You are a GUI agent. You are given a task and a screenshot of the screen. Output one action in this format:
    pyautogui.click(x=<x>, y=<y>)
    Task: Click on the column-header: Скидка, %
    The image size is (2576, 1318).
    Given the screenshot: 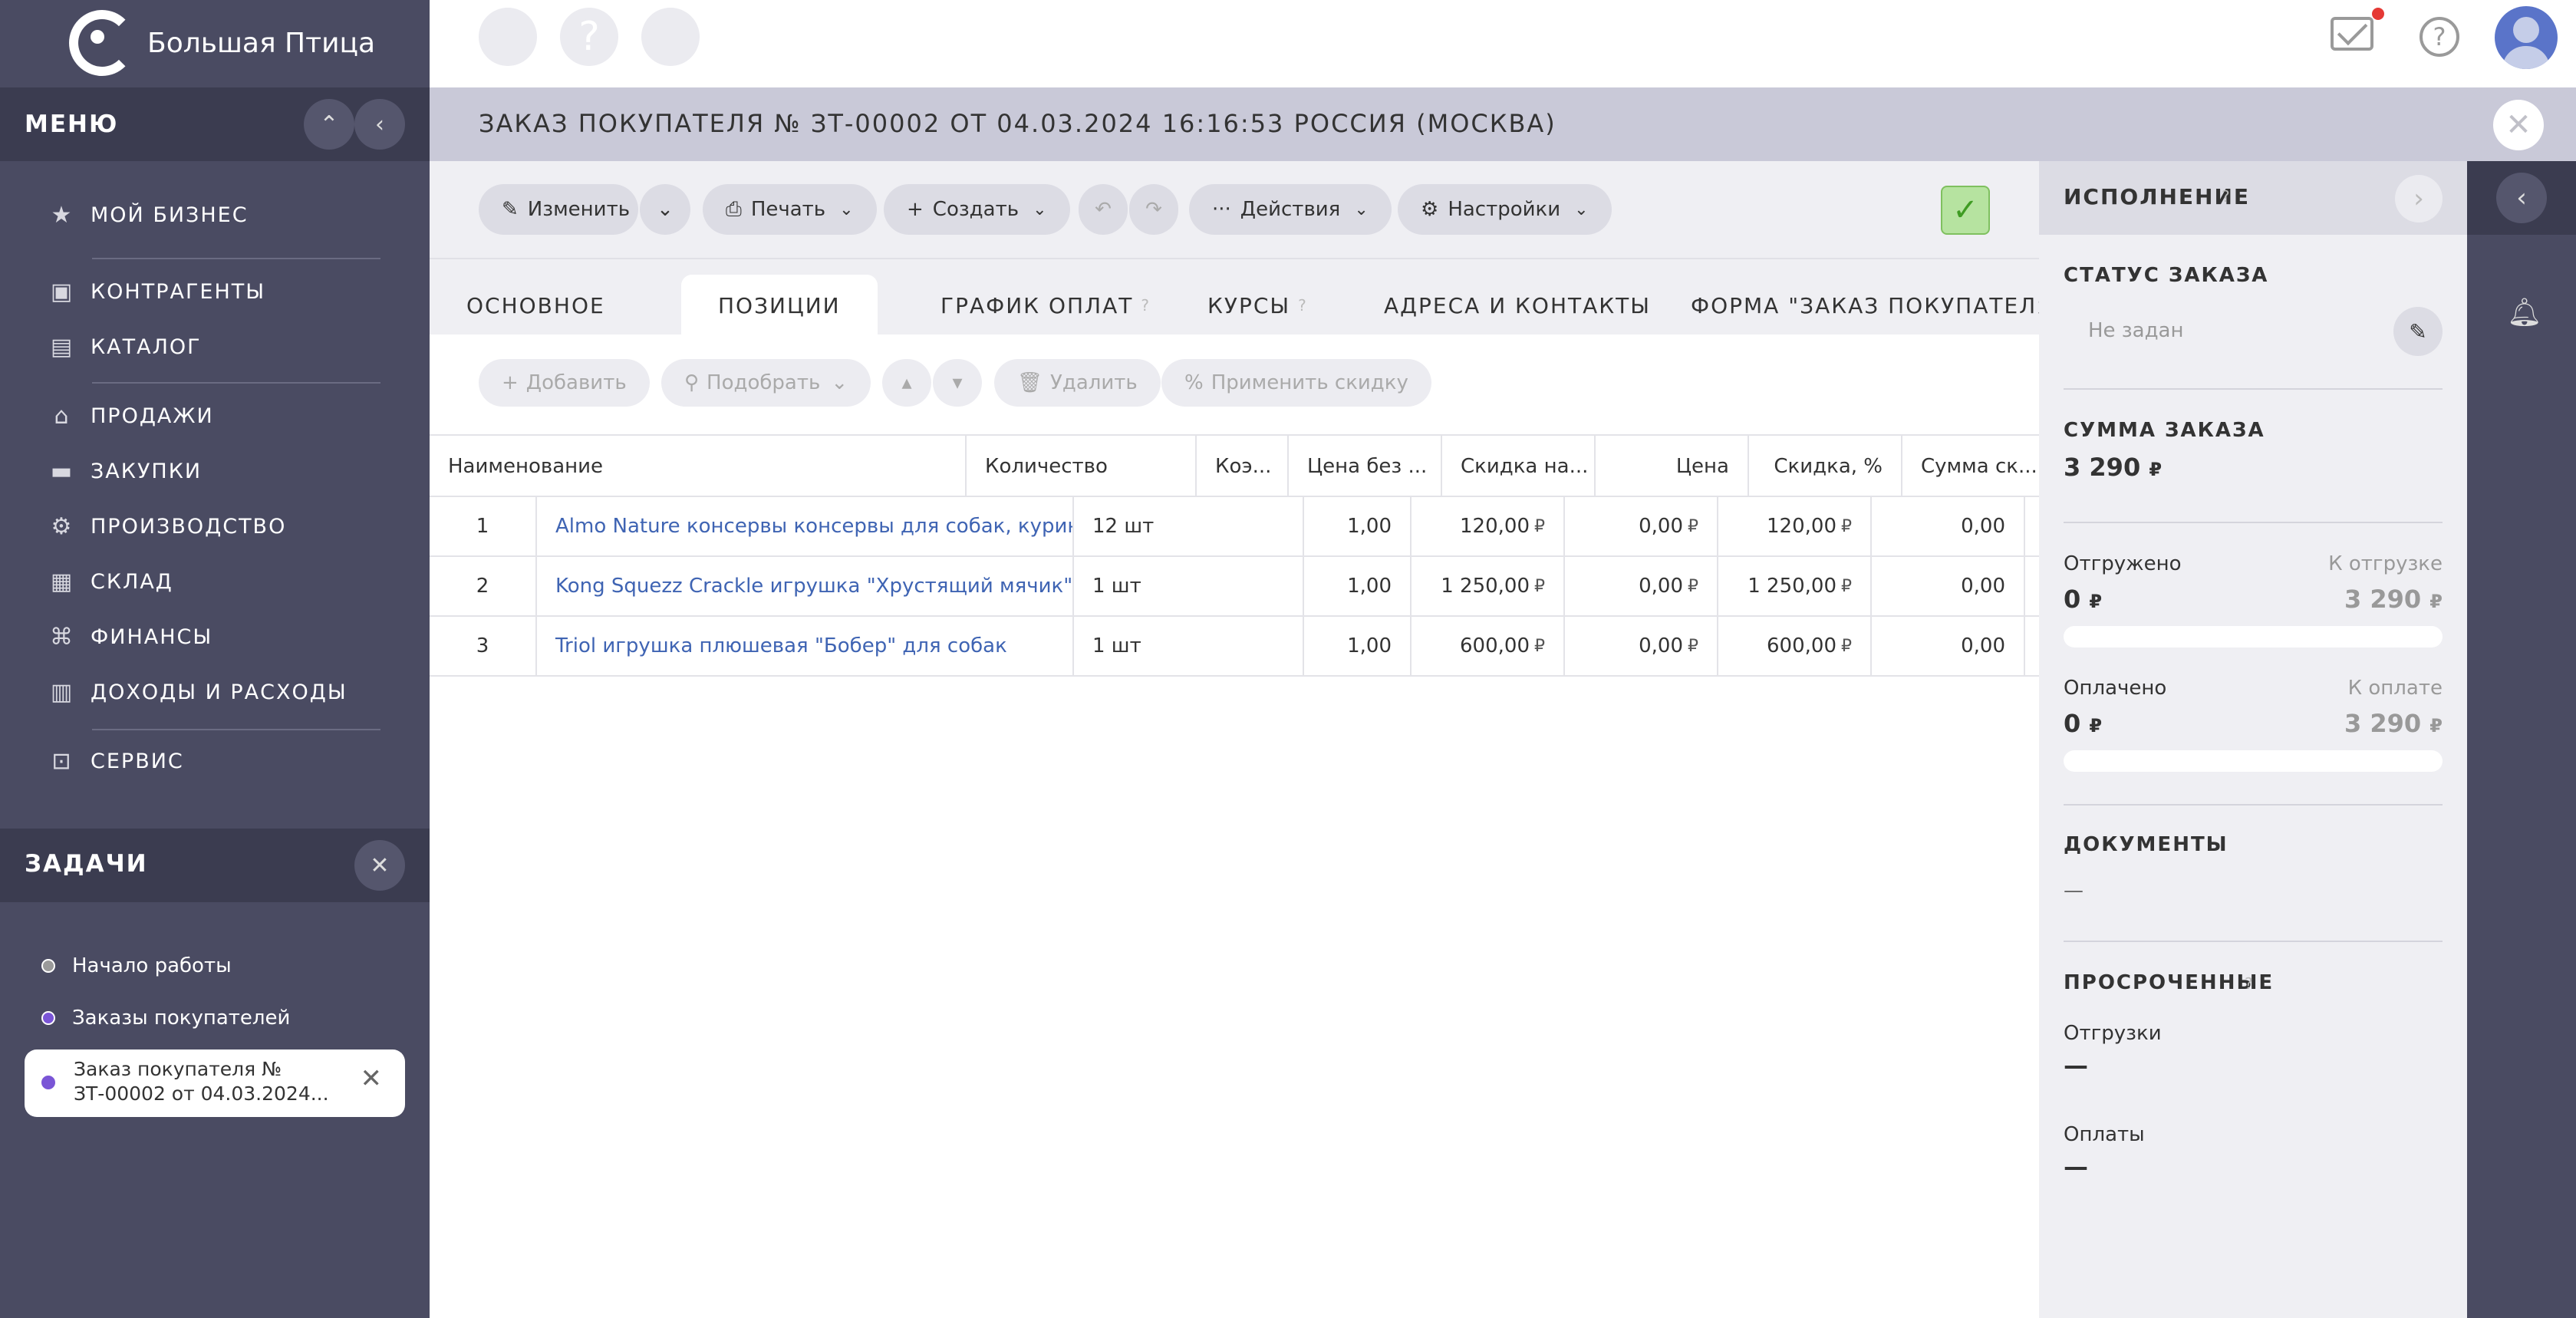 What is the action you would take?
    pyautogui.click(x=1825, y=466)
    